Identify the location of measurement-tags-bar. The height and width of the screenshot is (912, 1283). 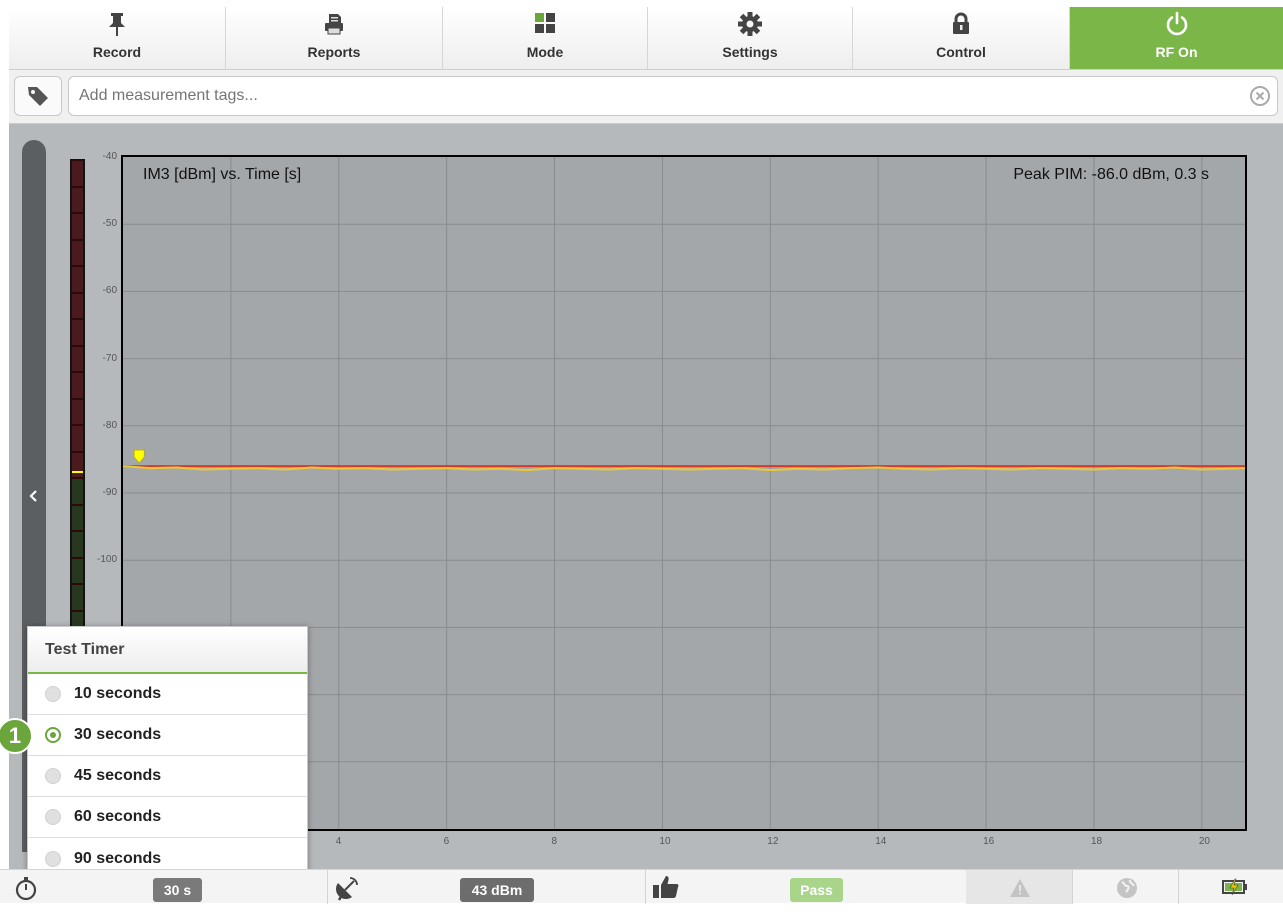
(646, 97).